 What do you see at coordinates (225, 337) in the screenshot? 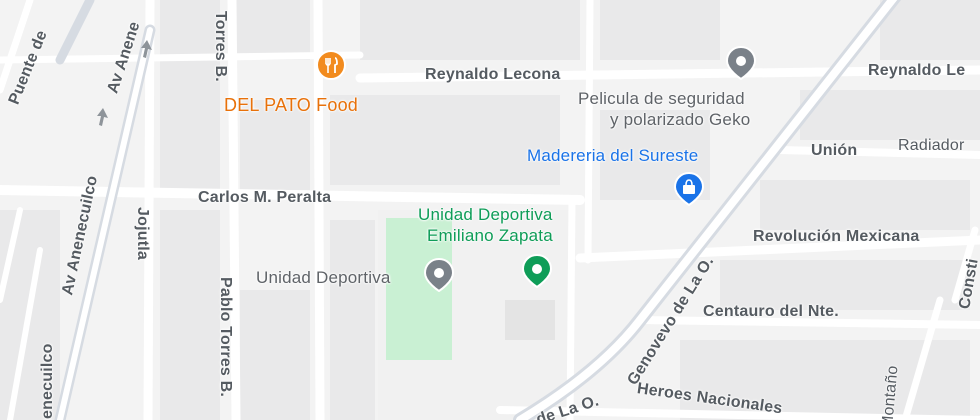
I see `road-label-pablo-torres: Pablo Torres B.` at bounding box center [225, 337].